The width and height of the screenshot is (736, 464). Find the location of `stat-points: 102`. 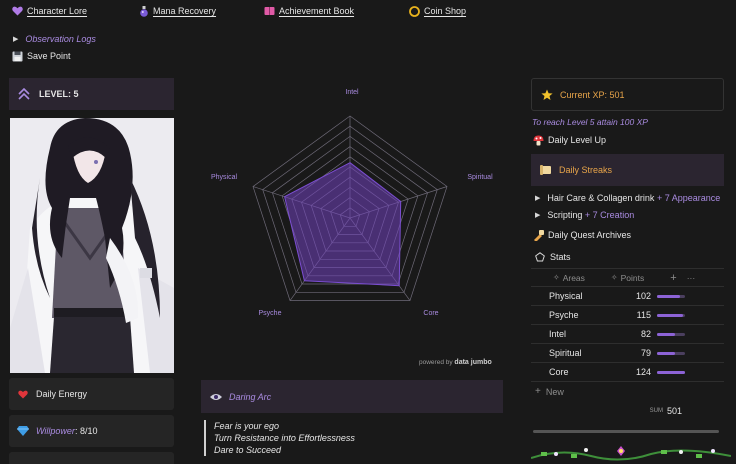

stat-points: 102 is located at coordinates (643, 296).